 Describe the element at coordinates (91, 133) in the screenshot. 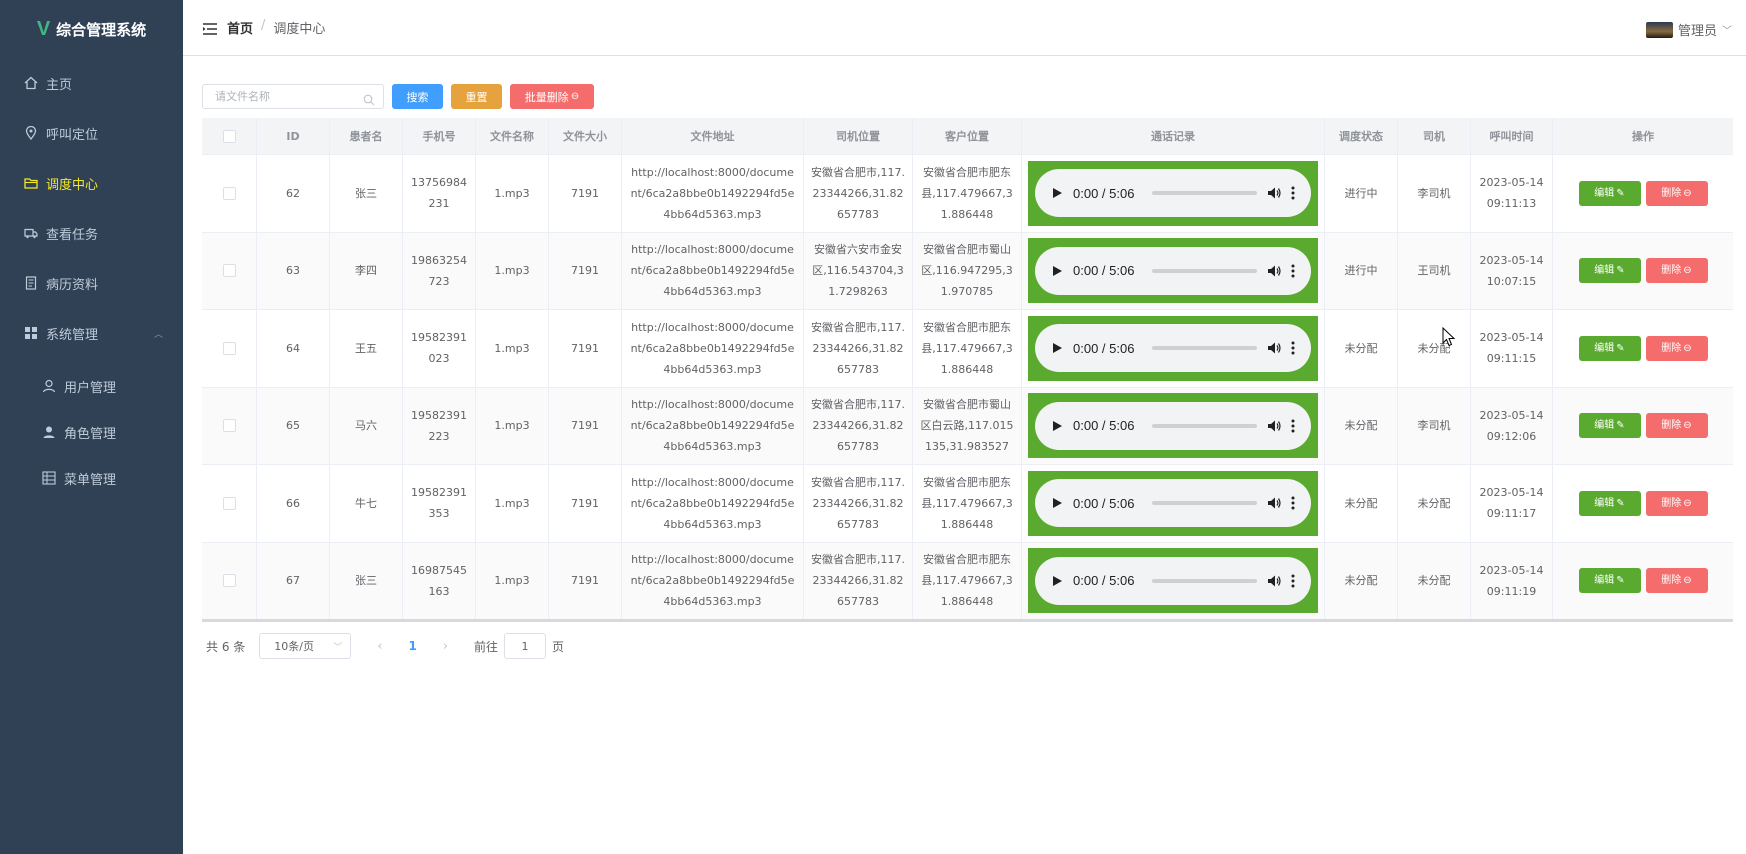

I see `sidebar-item-call-location: 呼叫定位` at that location.